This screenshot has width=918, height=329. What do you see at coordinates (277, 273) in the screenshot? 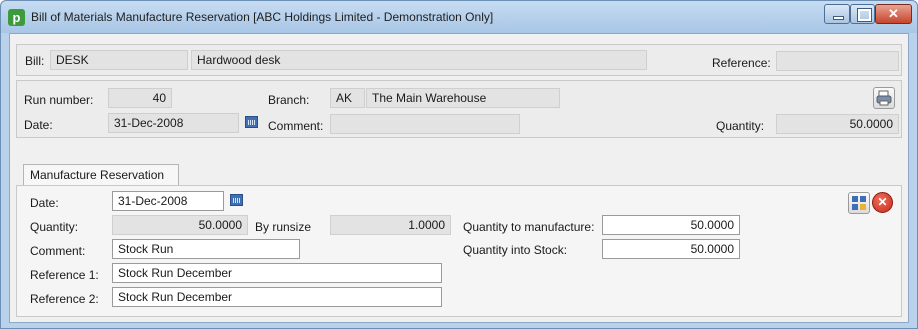
I see `reference1-input: Stock Run December` at bounding box center [277, 273].